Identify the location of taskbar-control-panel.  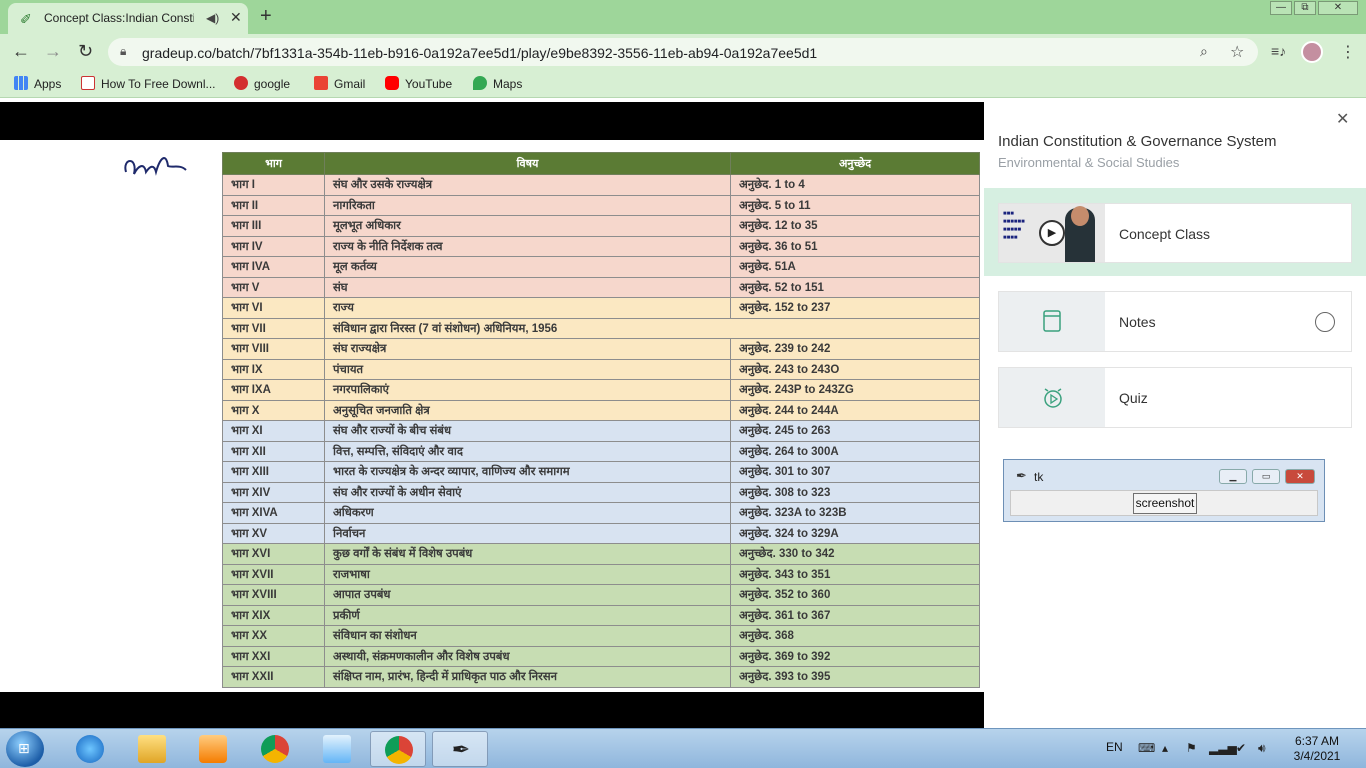
(337, 749).